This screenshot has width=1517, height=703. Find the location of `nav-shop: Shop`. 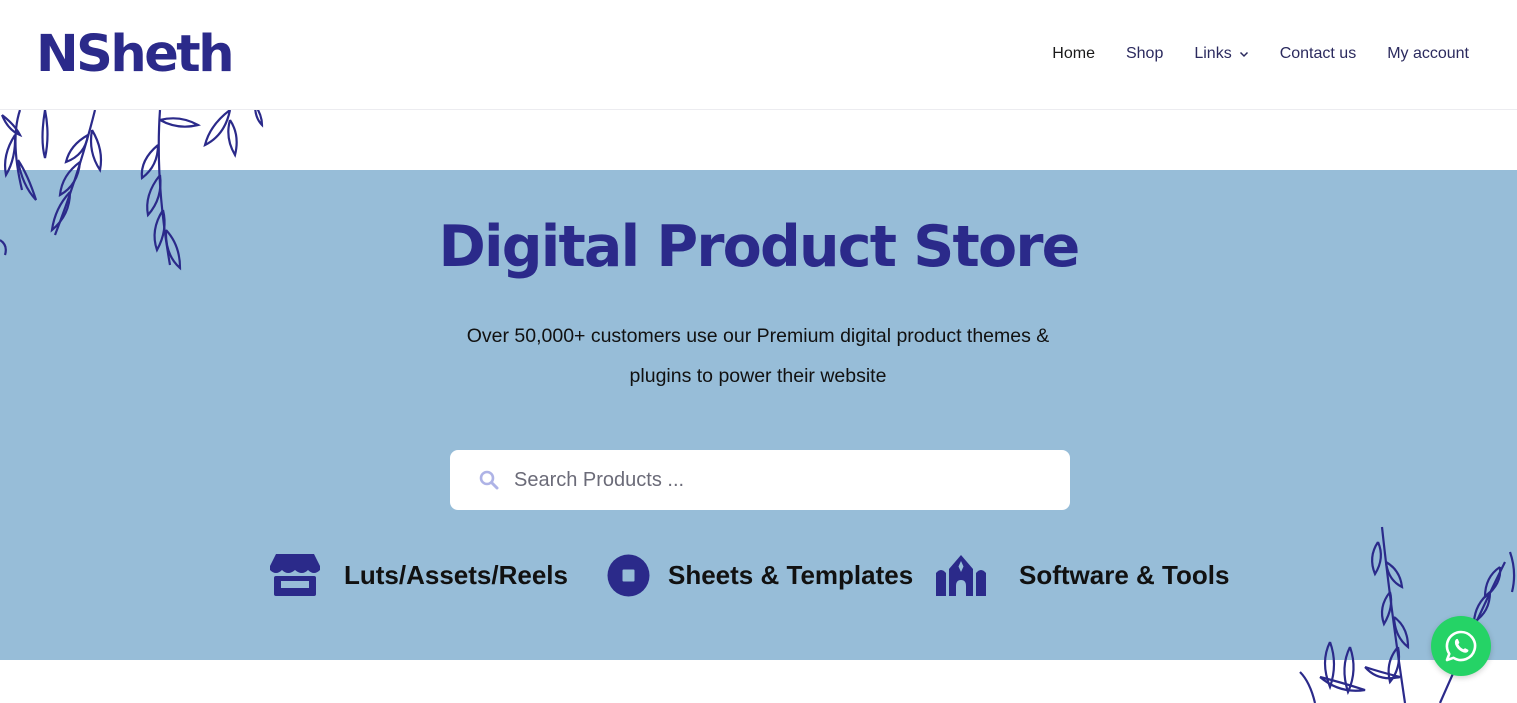

nav-shop: Shop is located at coordinates (1144, 54).